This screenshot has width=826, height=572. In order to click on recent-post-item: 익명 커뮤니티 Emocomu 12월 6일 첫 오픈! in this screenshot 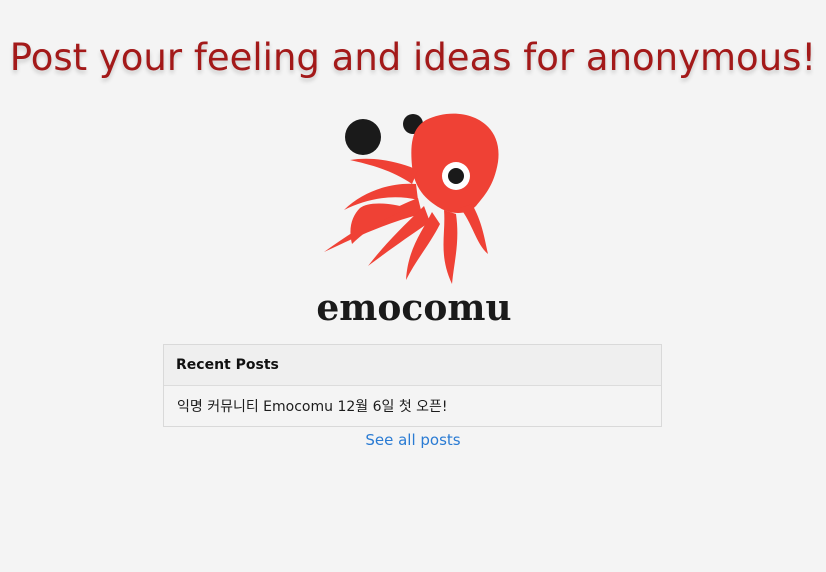, I will do `click(412, 406)`.